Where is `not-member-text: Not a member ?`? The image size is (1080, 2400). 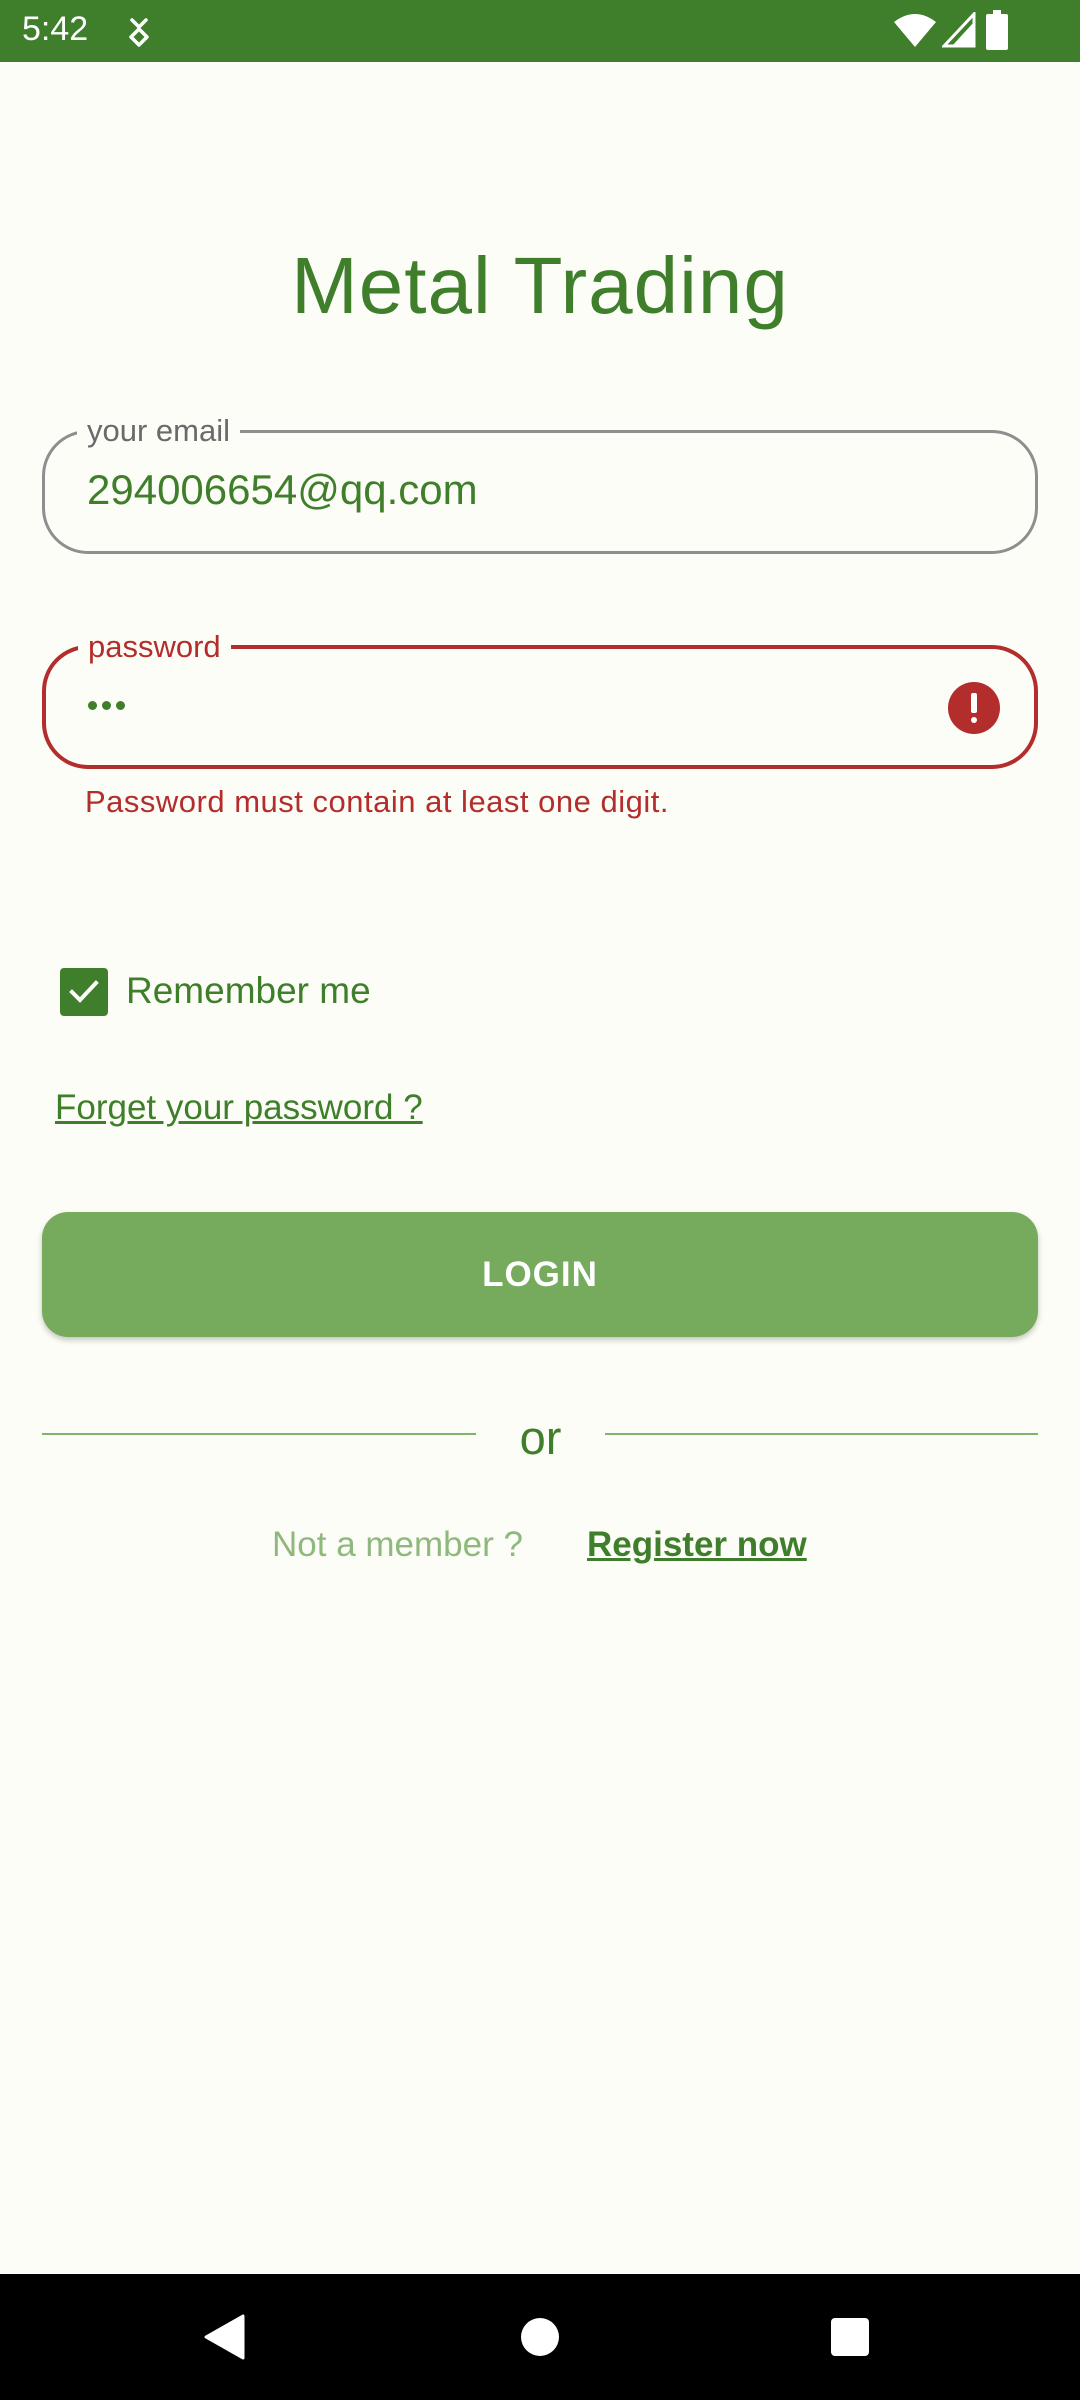 not-member-text: Not a member ? is located at coordinates (397, 1544).